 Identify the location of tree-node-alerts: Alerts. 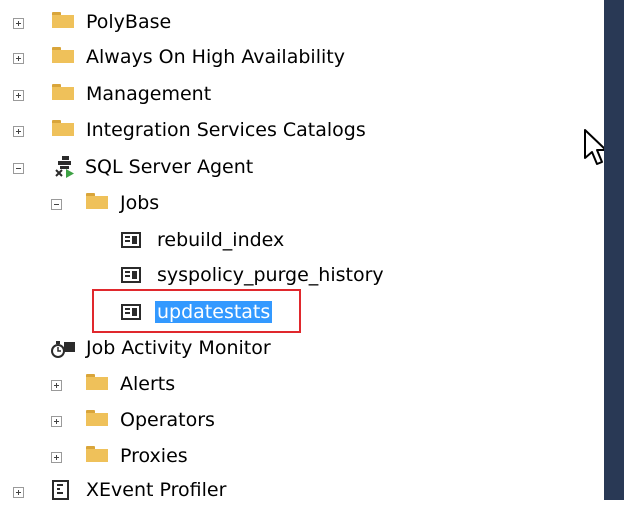
(150, 384).